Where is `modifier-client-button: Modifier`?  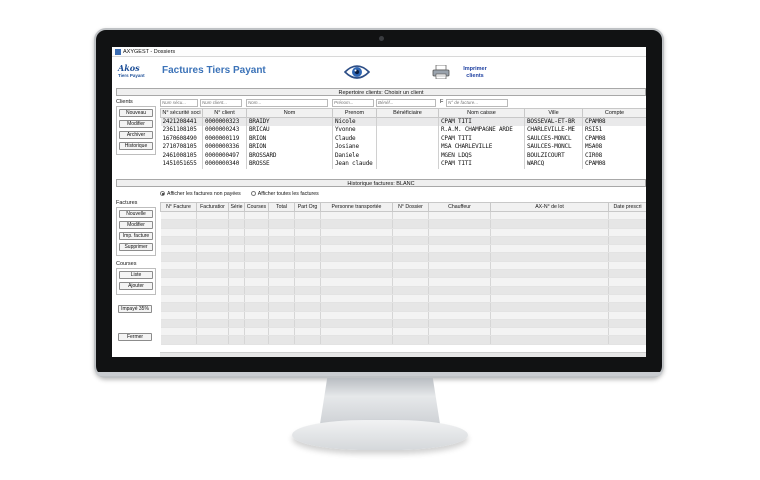 modifier-client-button: Modifier is located at coordinates (136, 124).